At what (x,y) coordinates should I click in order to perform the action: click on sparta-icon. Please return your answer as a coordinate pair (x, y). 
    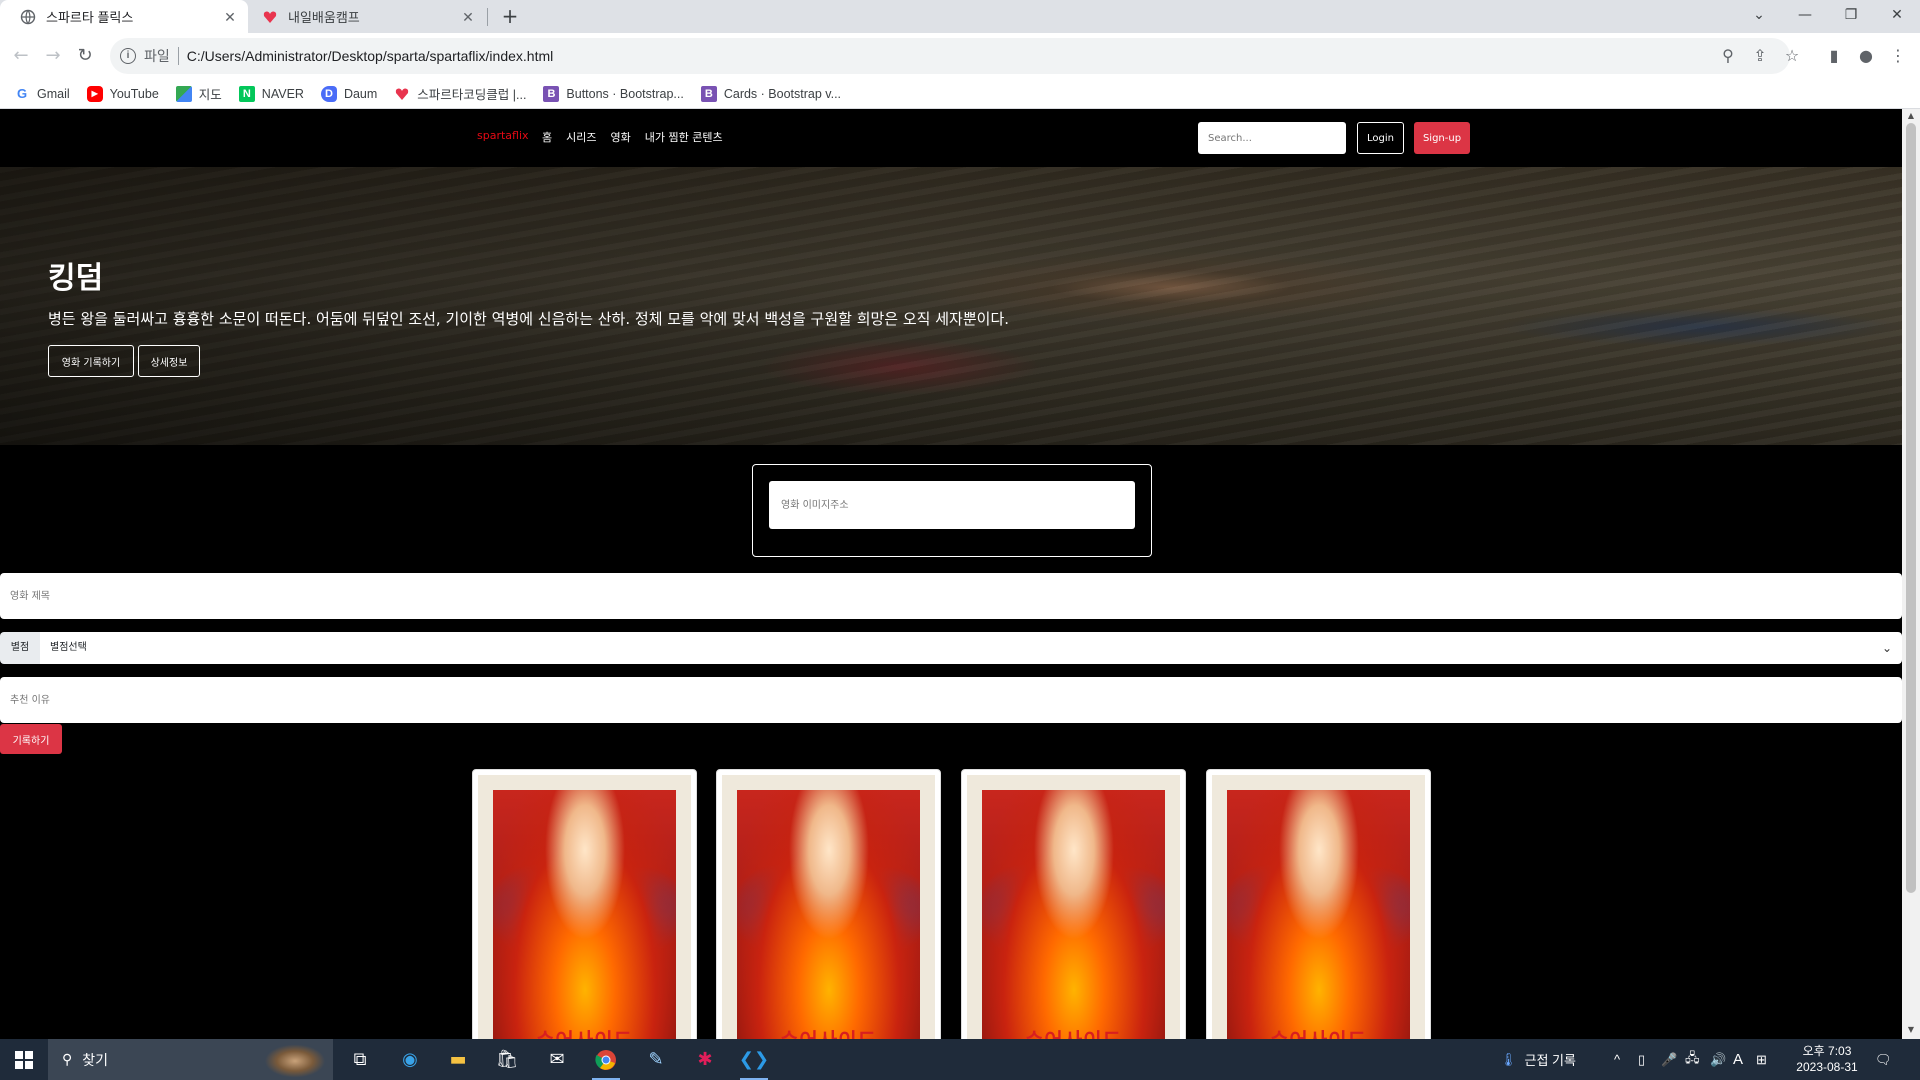
    Looking at the image, I should click on (402, 94).